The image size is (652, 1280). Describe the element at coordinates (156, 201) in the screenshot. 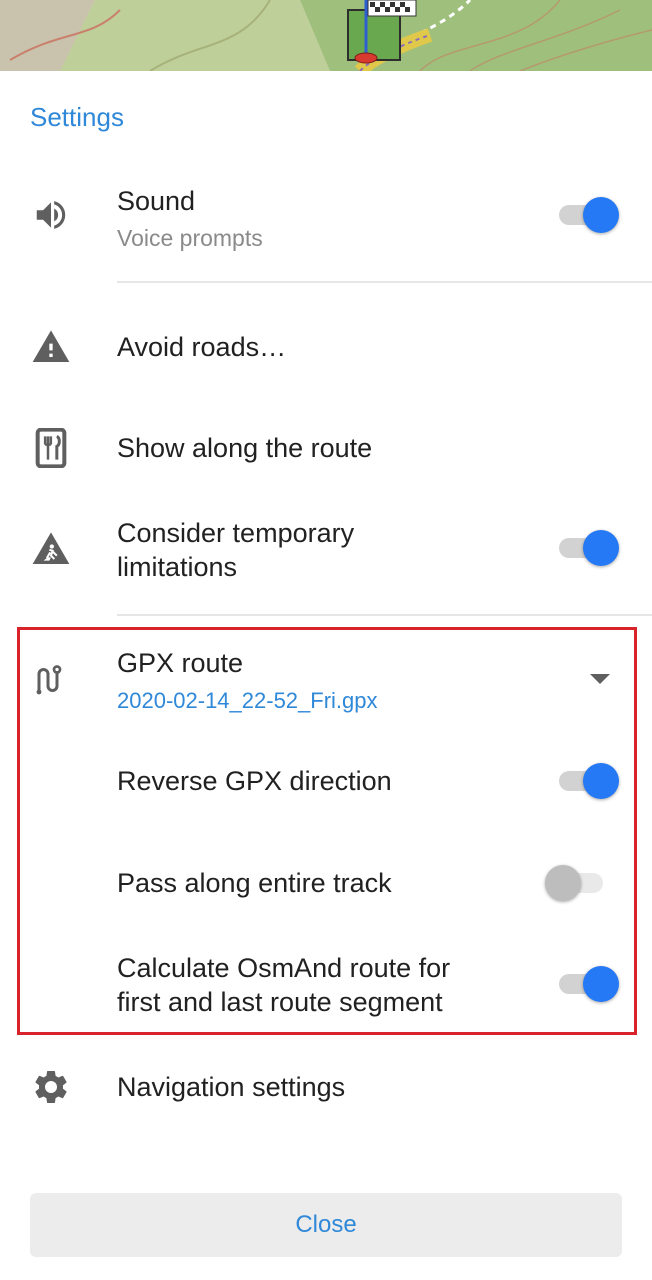

I see `sound-title: Sound` at that location.